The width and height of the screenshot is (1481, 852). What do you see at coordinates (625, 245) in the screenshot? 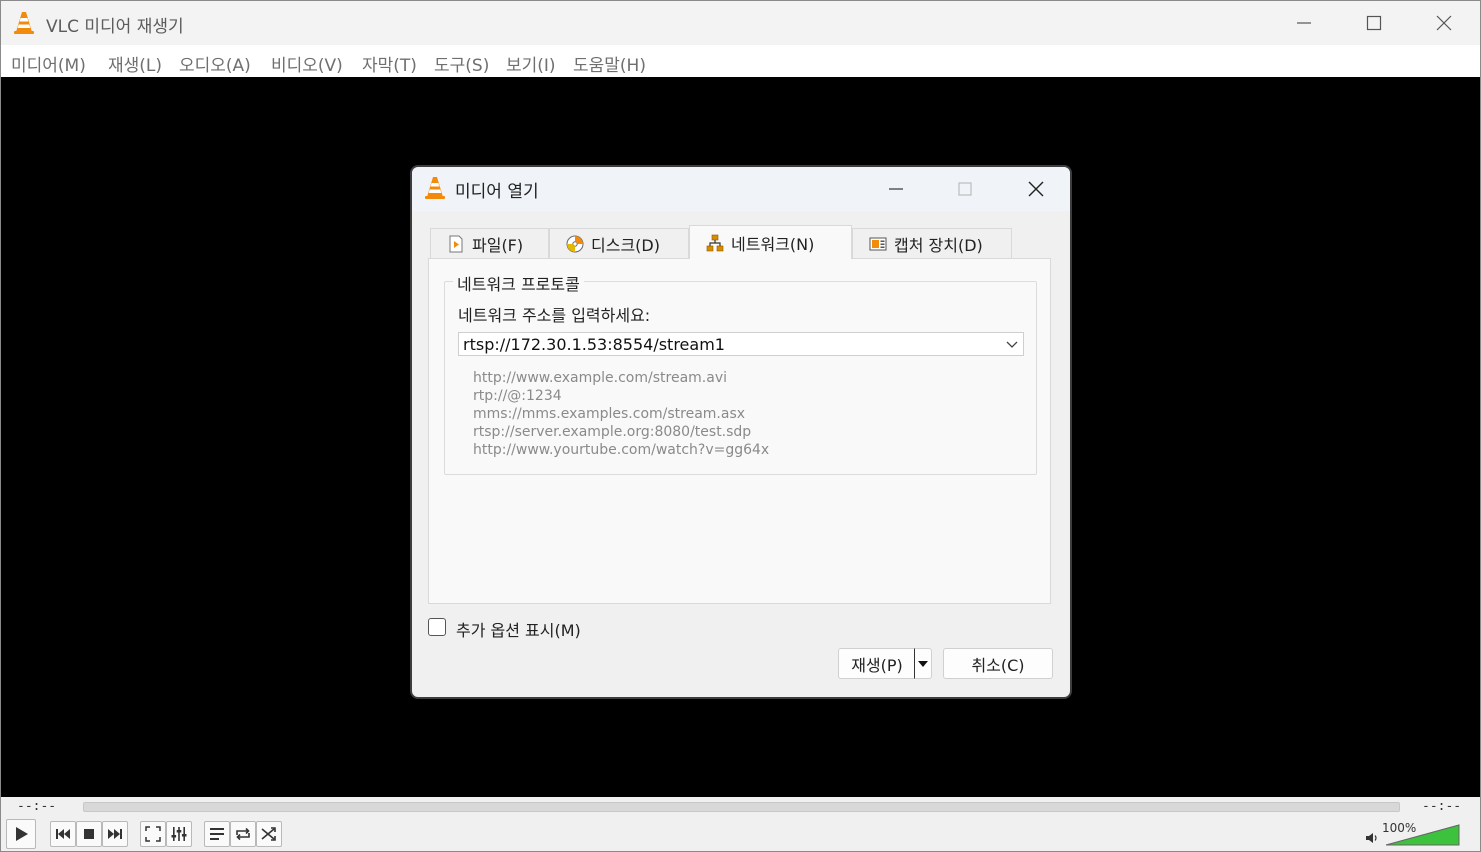
I see `tab-disc-label: 디스크(D)` at bounding box center [625, 245].